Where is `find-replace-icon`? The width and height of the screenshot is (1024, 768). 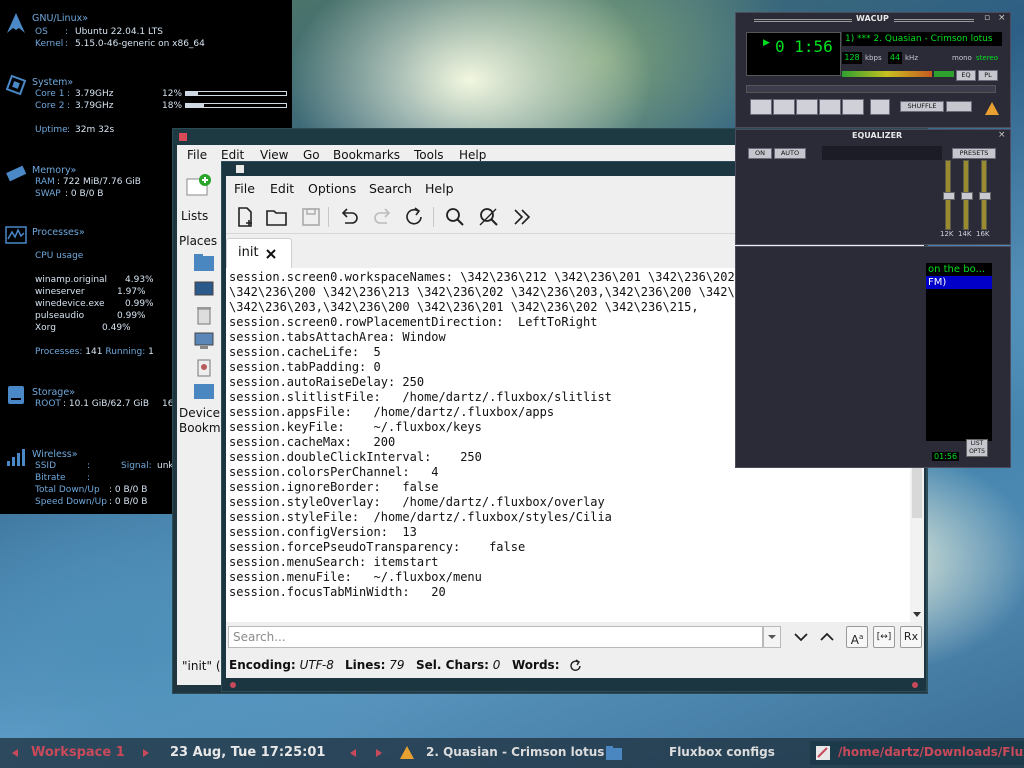 find-replace-icon is located at coordinates (489, 217).